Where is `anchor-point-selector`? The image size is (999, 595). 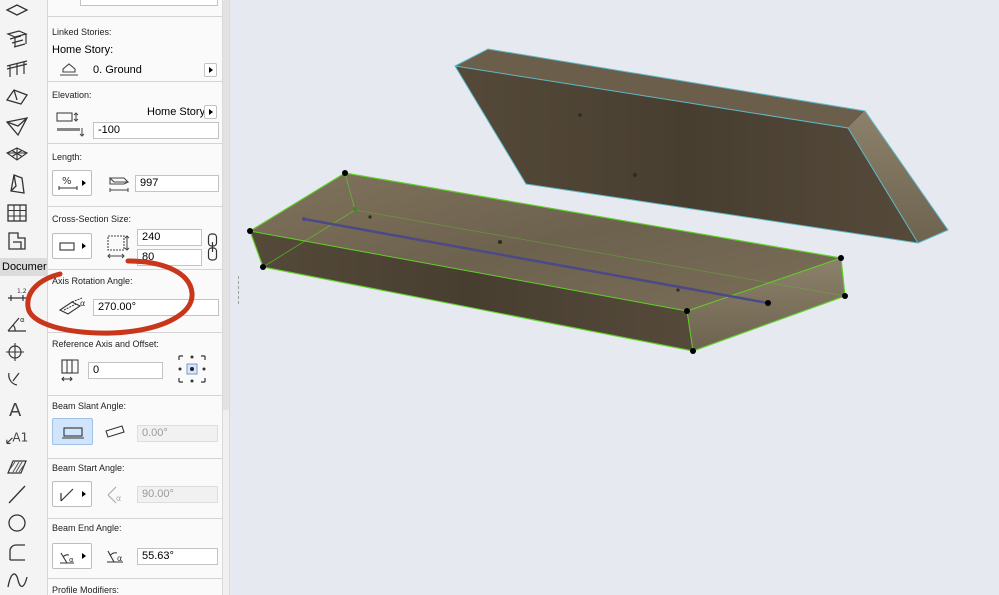
anchor-point-selector is located at coordinates (192, 370).